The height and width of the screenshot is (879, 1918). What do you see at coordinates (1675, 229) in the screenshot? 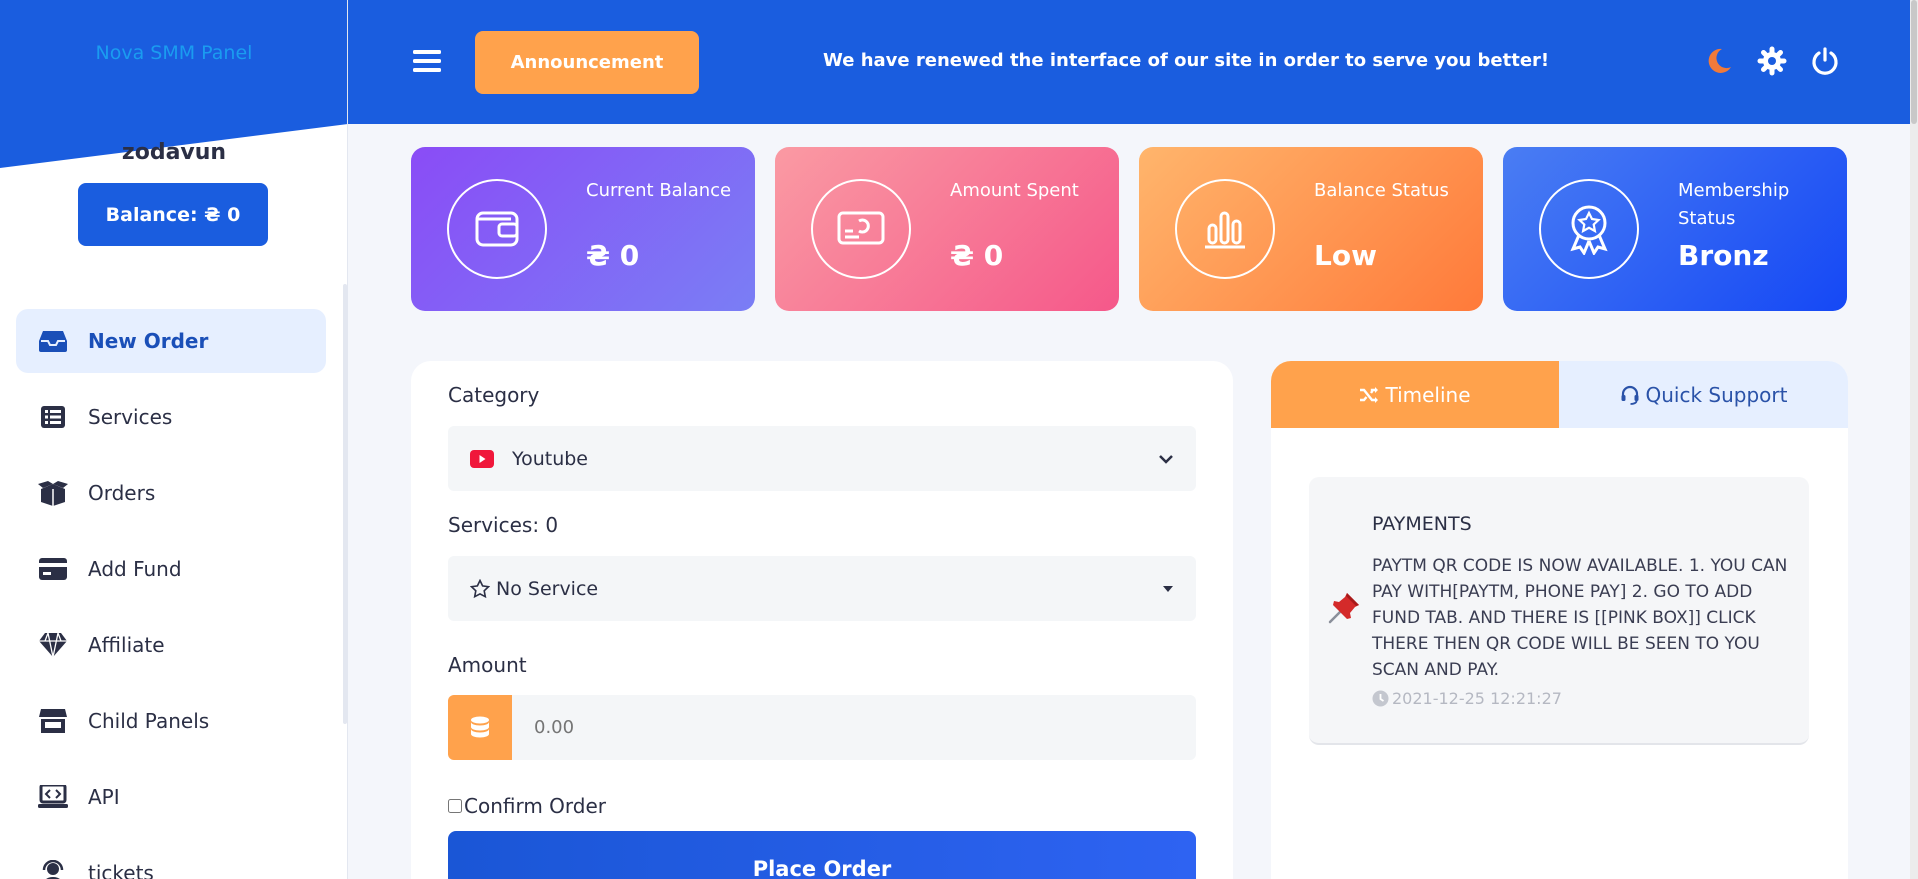
I see `stat-card-membership-status: Membership Status Bronz` at bounding box center [1675, 229].